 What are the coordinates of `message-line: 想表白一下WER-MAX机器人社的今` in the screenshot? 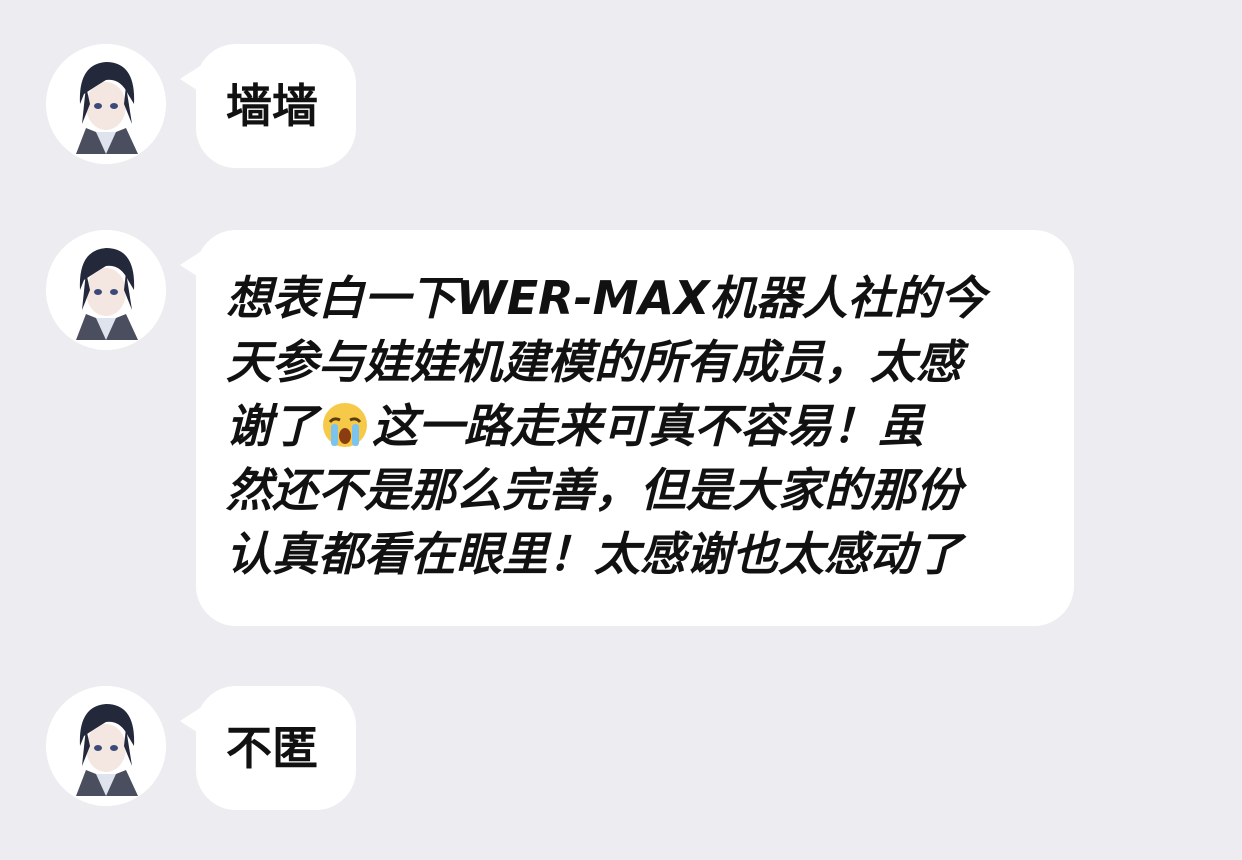 It's located at (606, 298).